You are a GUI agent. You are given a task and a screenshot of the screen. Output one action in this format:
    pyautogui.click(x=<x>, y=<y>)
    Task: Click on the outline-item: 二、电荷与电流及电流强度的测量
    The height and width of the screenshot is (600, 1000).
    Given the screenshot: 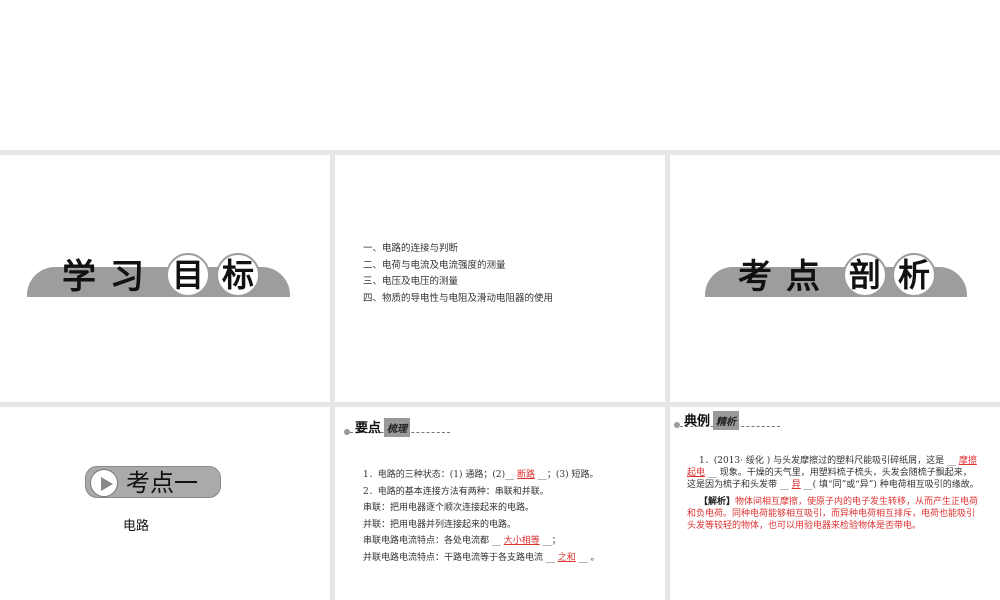 What is the action you would take?
    pyautogui.click(x=434, y=265)
    